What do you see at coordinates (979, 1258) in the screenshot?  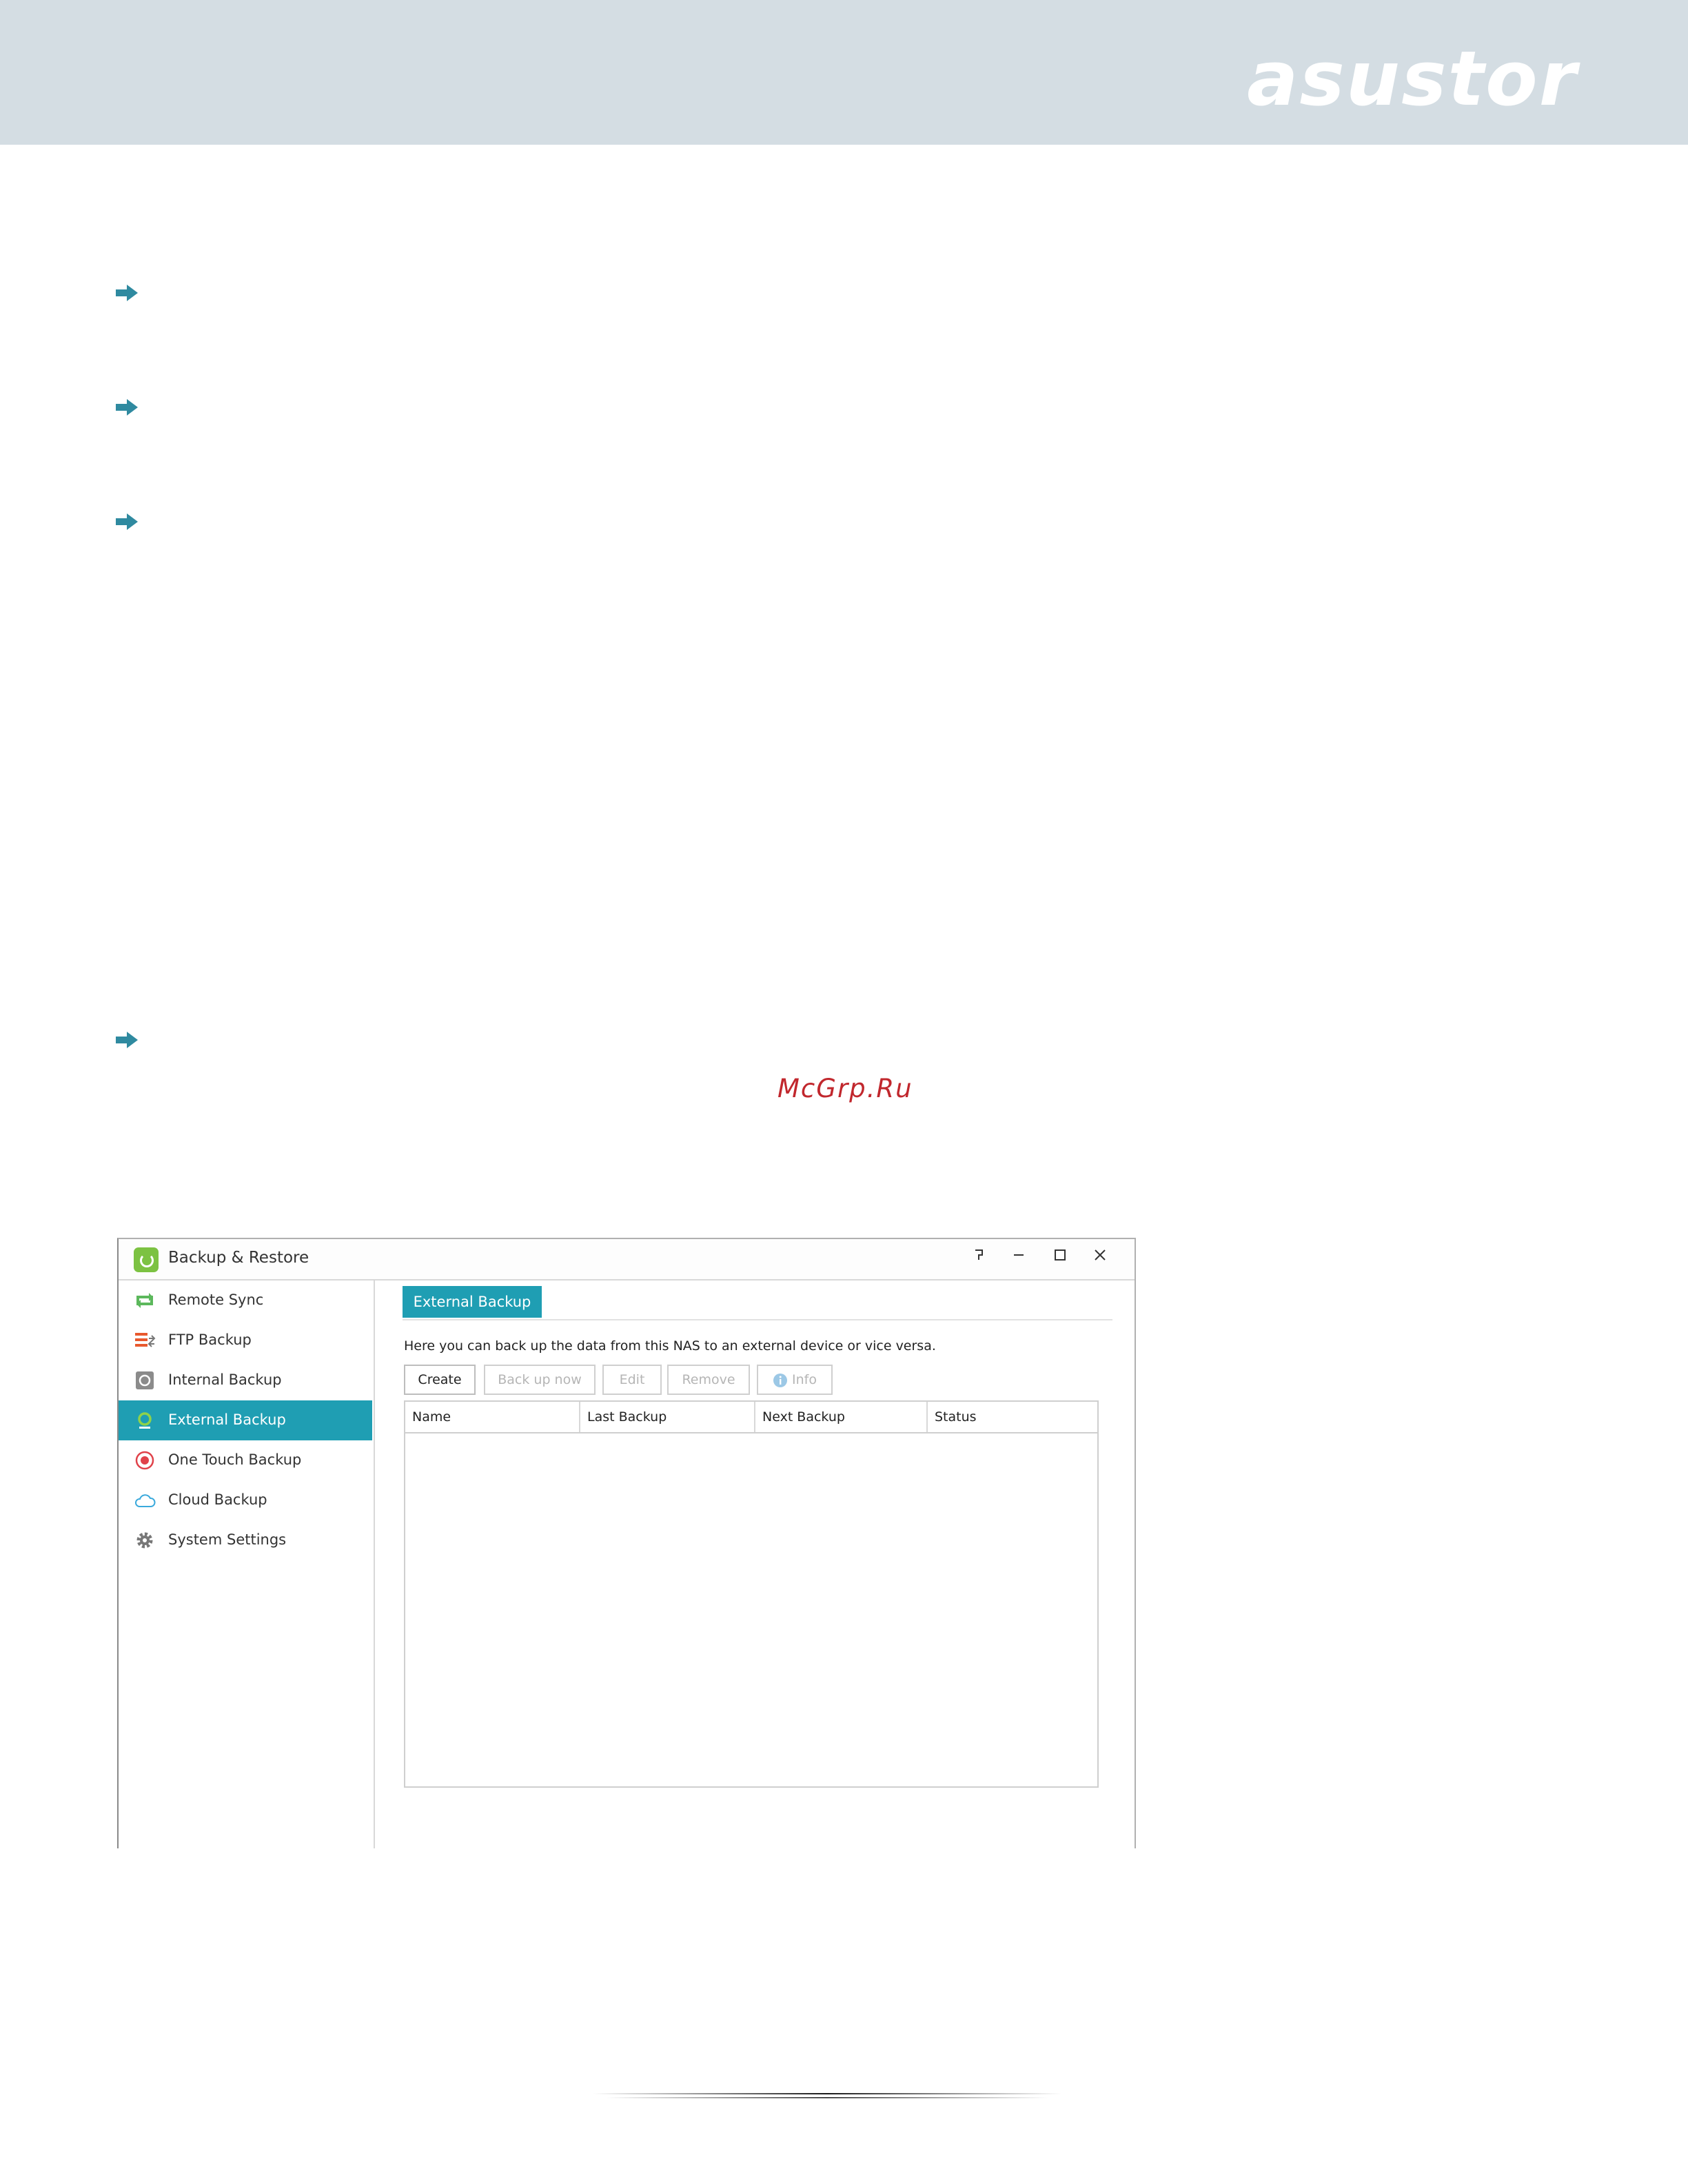 I see `help-icon` at bounding box center [979, 1258].